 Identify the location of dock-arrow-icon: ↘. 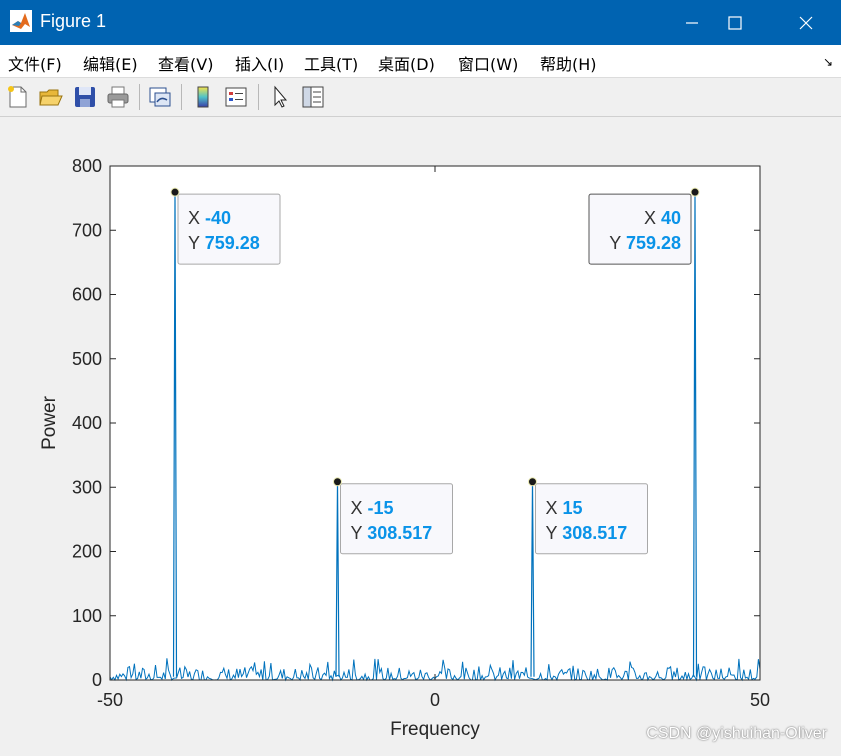
(828, 62).